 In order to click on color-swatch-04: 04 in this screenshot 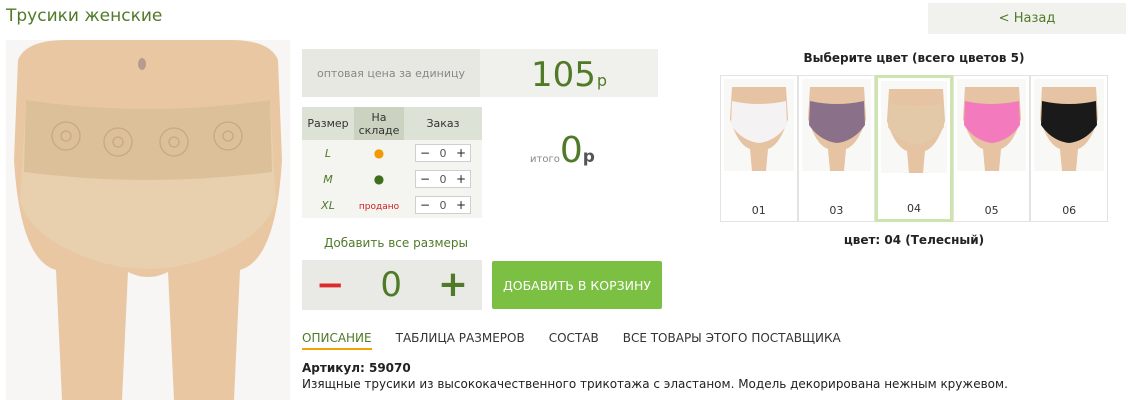, I will do `click(914, 148)`.